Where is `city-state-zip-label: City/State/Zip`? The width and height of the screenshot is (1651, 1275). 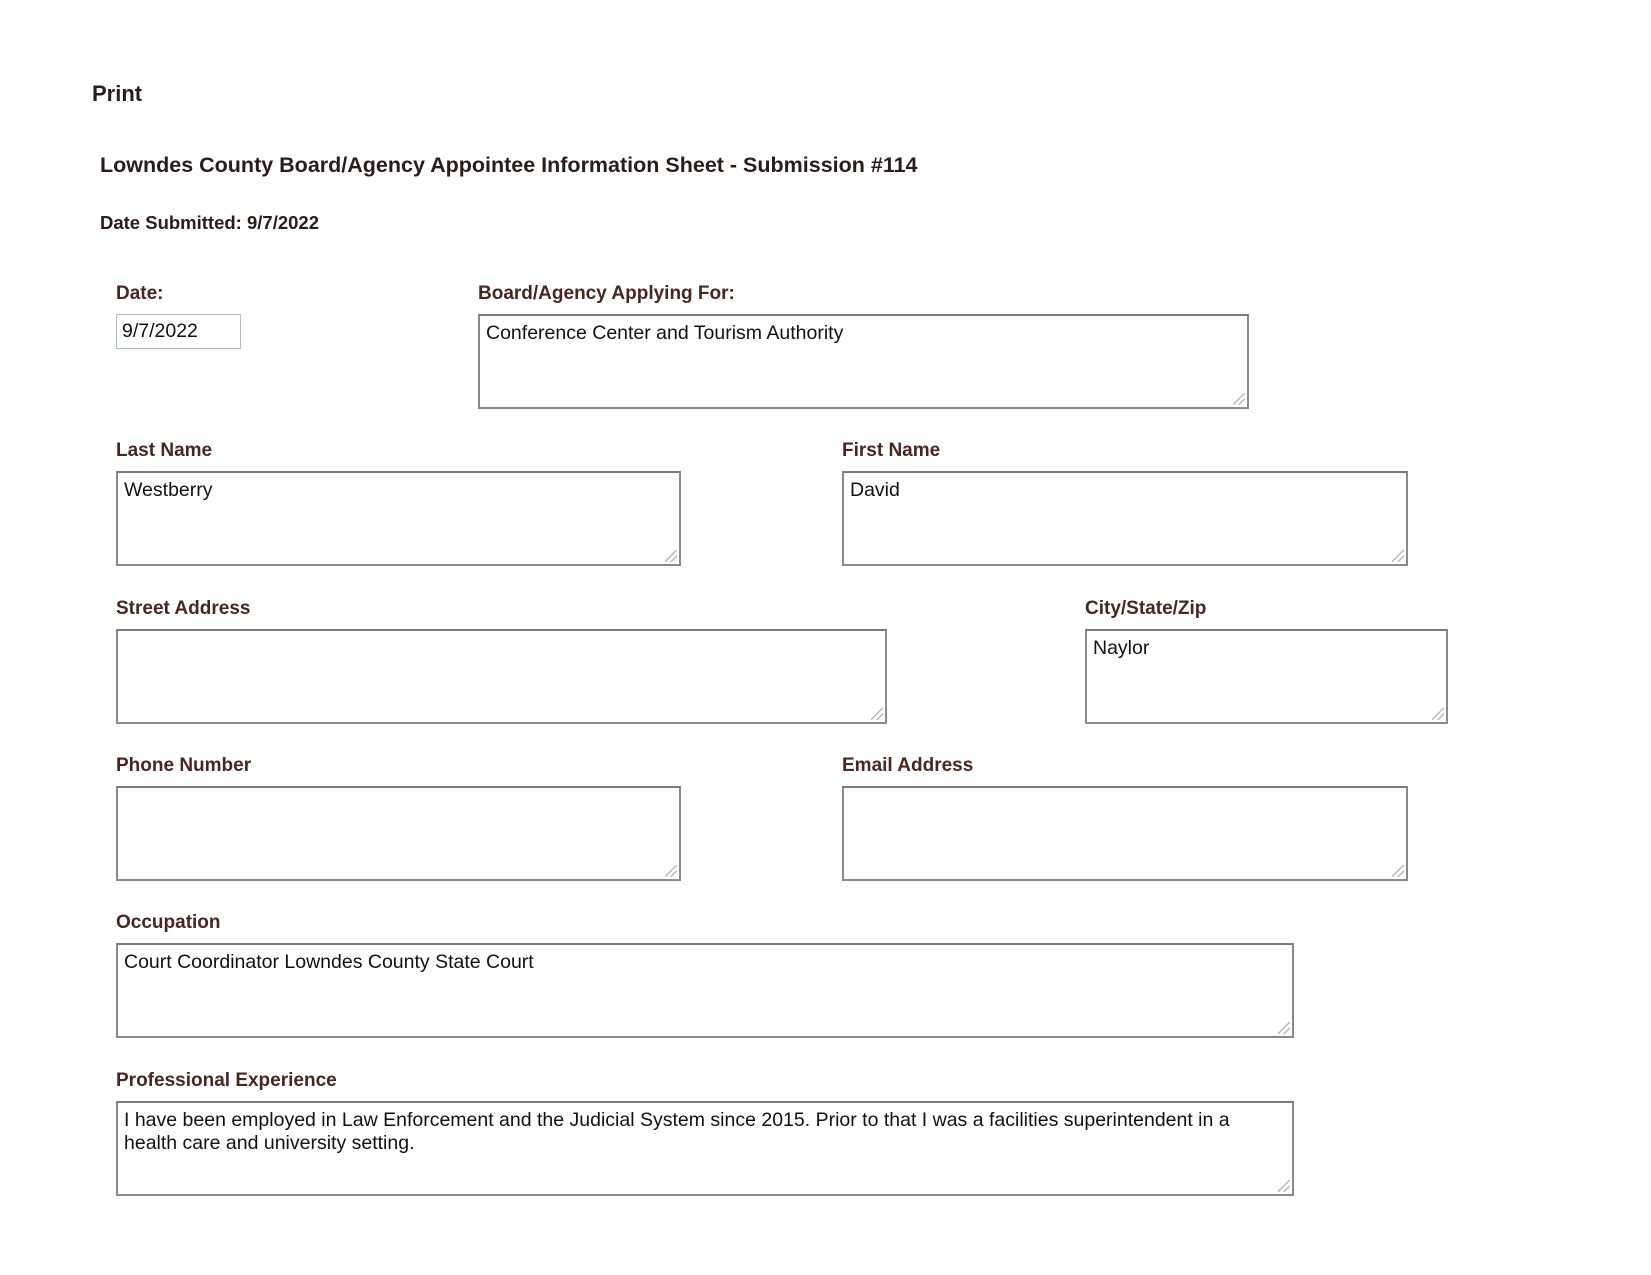 city-state-zip-label: City/State/Zip is located at coordinates (1146, 608).